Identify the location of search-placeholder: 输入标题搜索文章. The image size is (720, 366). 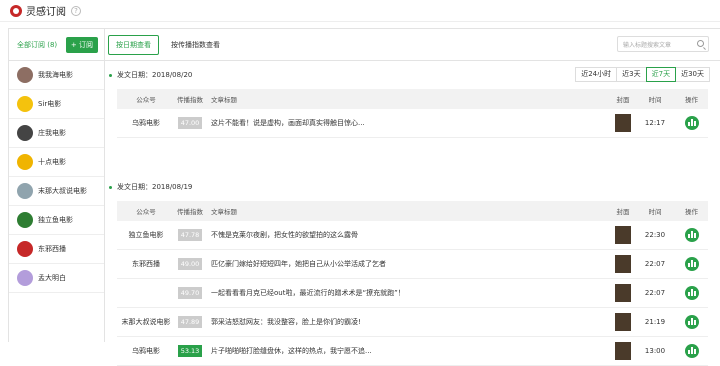
(647, 45).